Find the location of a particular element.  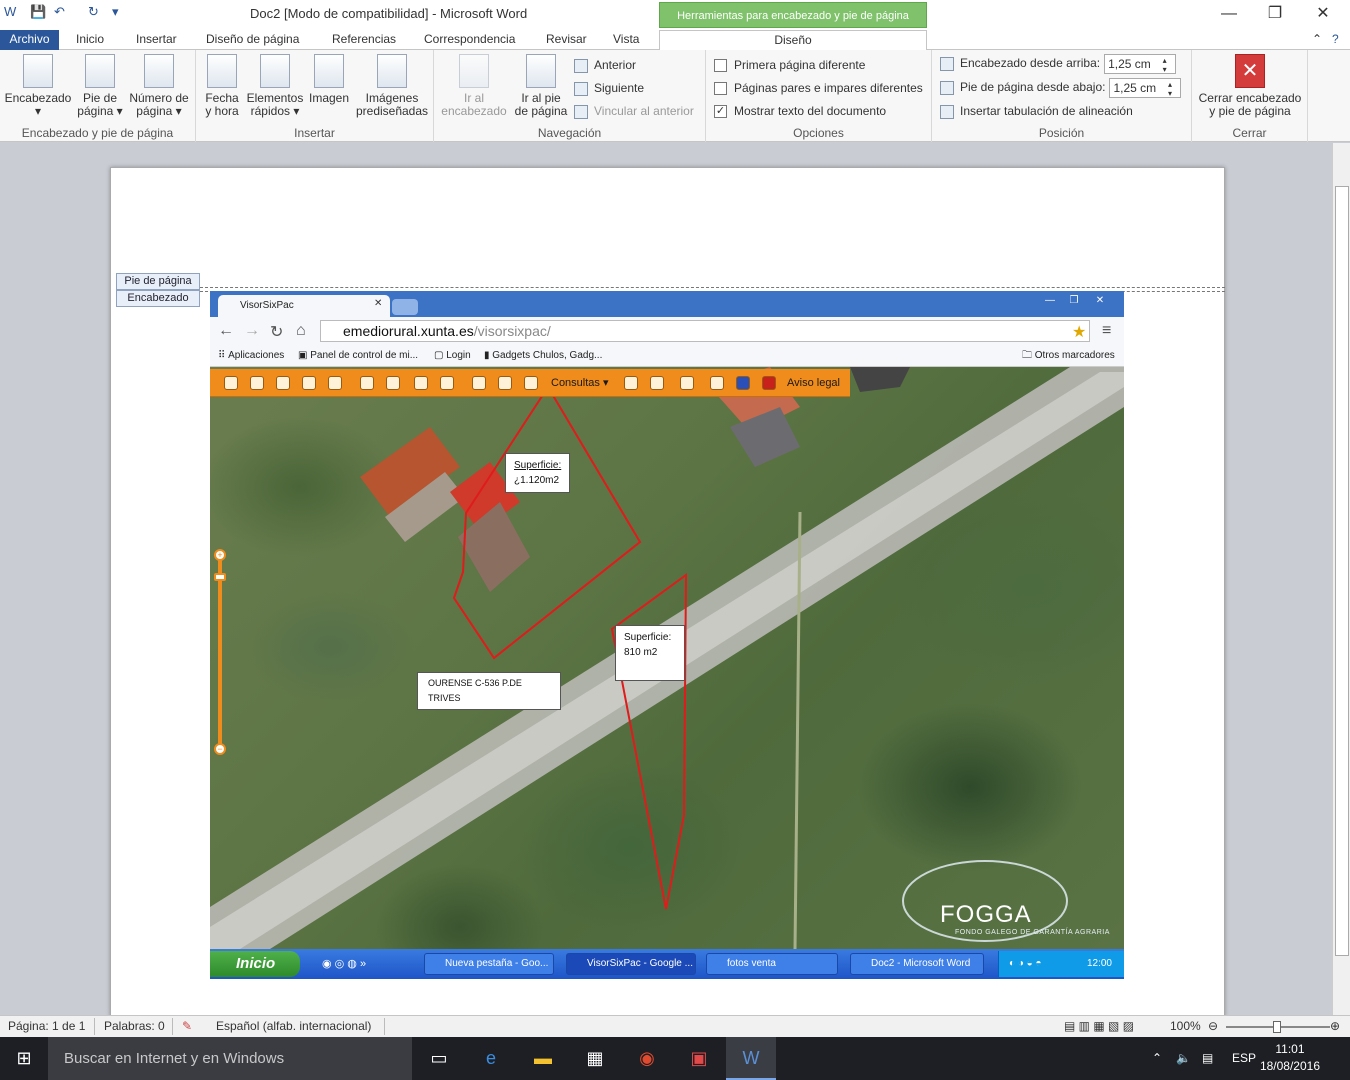

legal-icon is located at coordinates (769, 383).